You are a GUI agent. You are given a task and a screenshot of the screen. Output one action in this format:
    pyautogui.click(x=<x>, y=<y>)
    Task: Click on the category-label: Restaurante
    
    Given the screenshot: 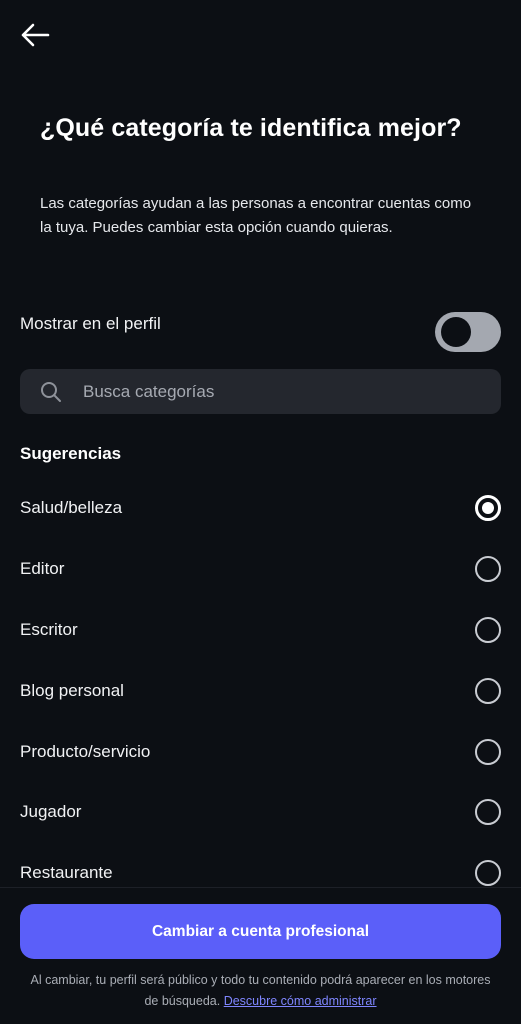 What is the action you would take?
    pyautogui.click(x=66, y=873)
    